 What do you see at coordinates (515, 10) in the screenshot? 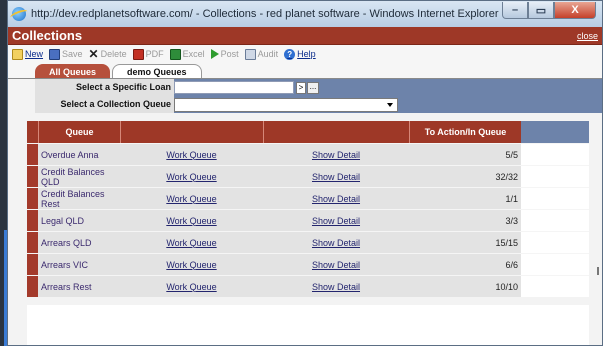
I see `minimize-button: –` at bounding box center [515, 10].